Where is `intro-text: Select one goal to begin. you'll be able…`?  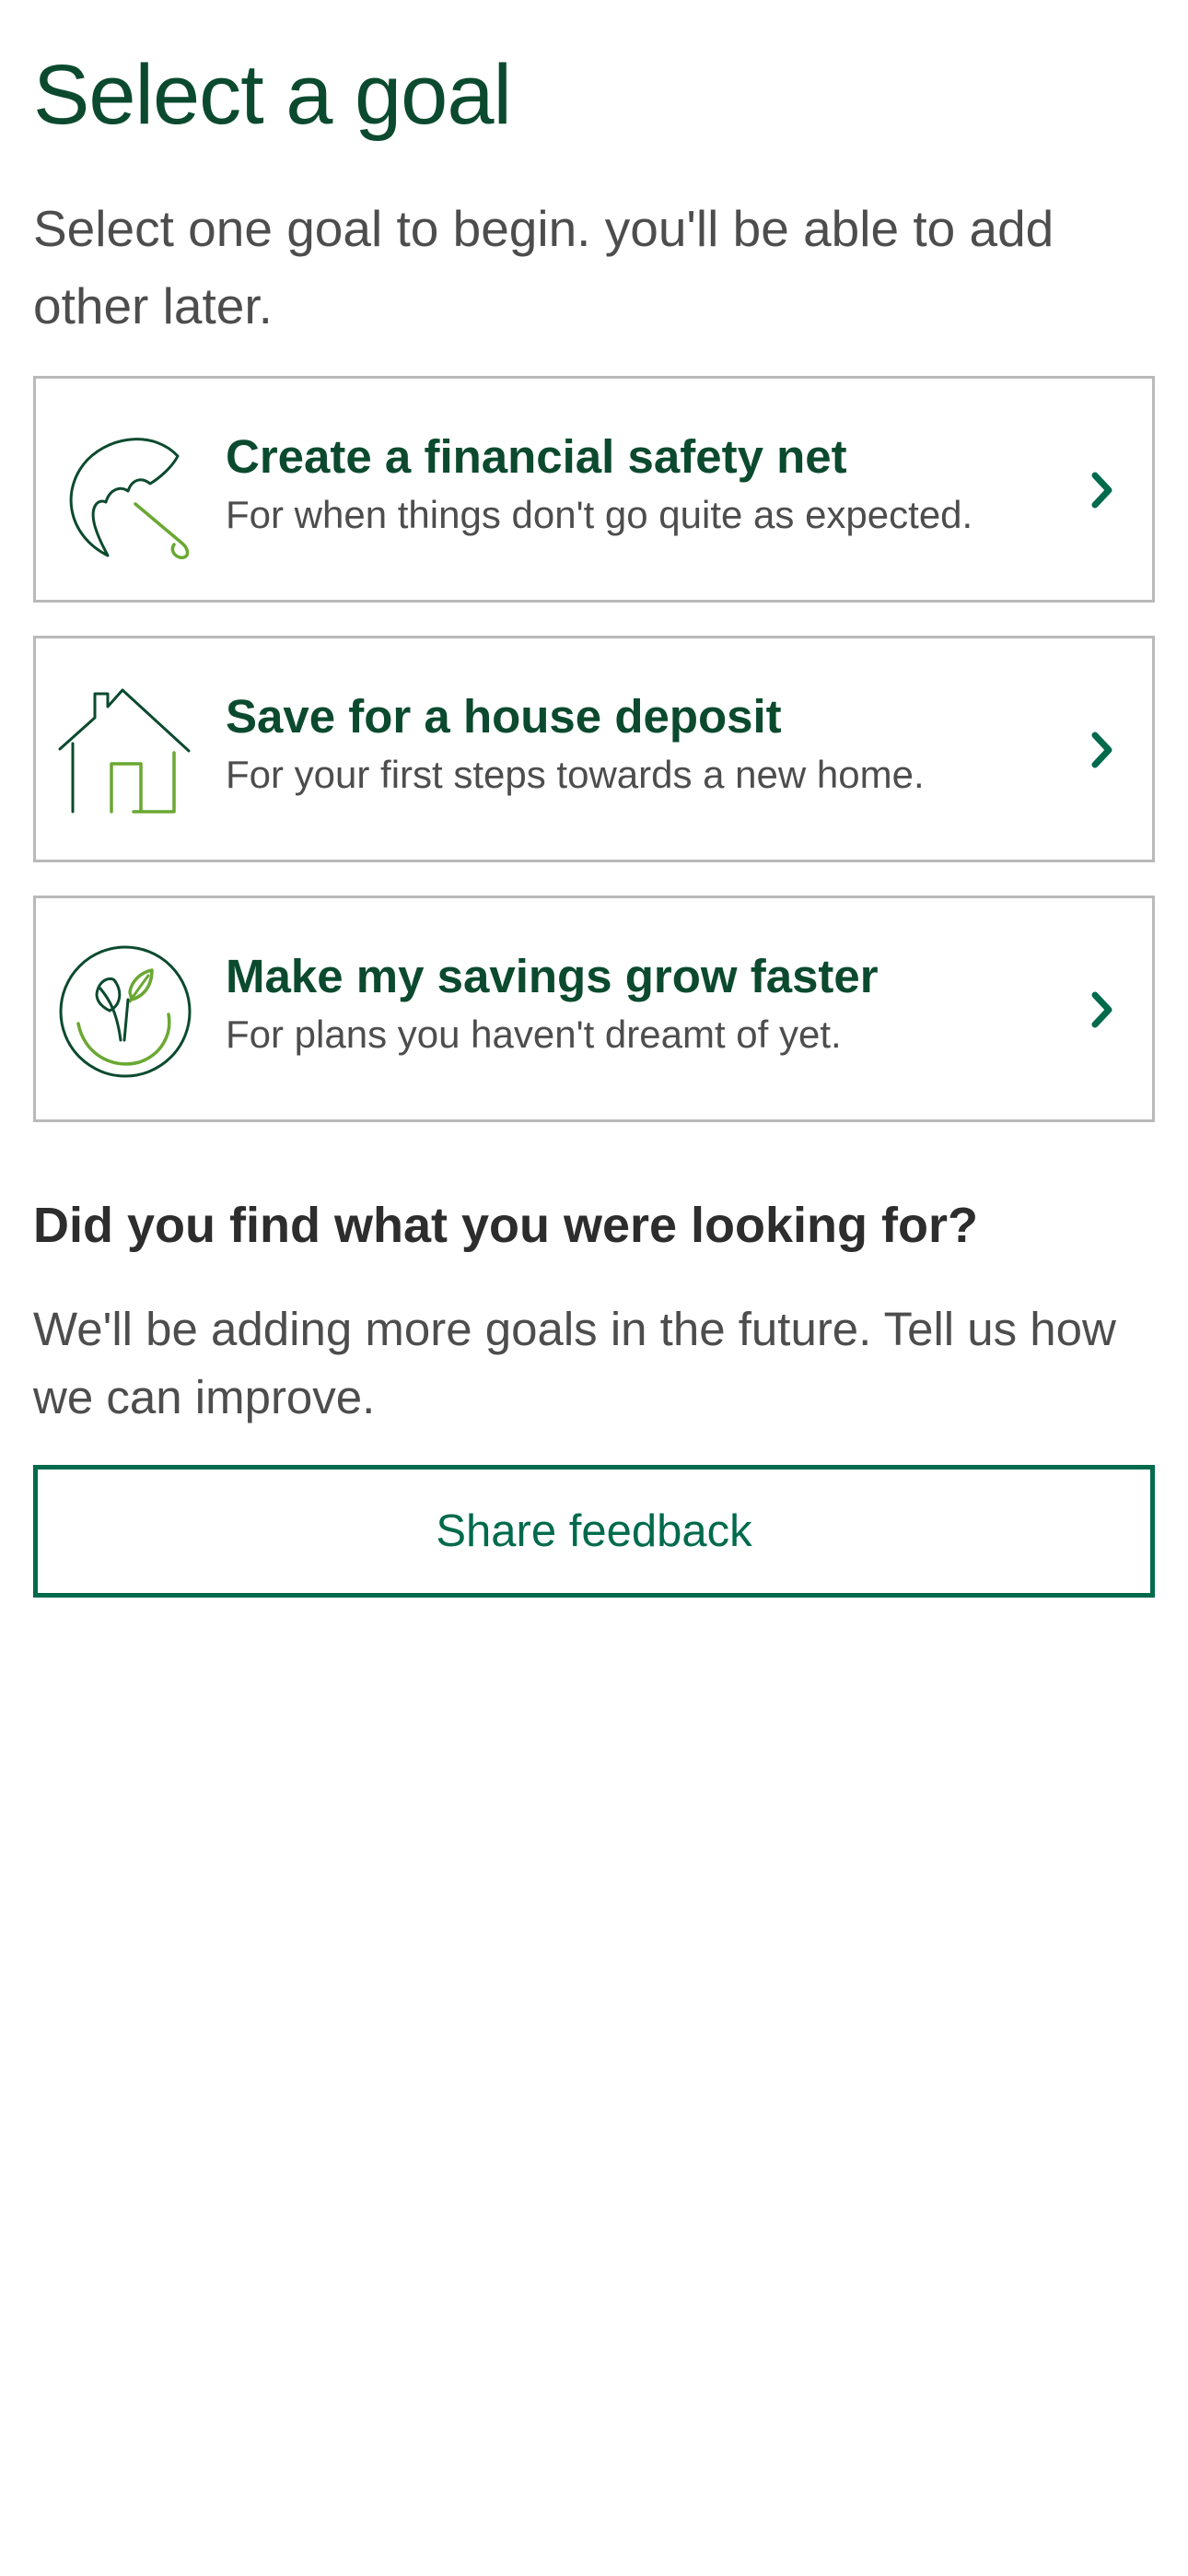
intro-text: Select one goal to begin. you'll be able… is located at coordinates (543, 267).